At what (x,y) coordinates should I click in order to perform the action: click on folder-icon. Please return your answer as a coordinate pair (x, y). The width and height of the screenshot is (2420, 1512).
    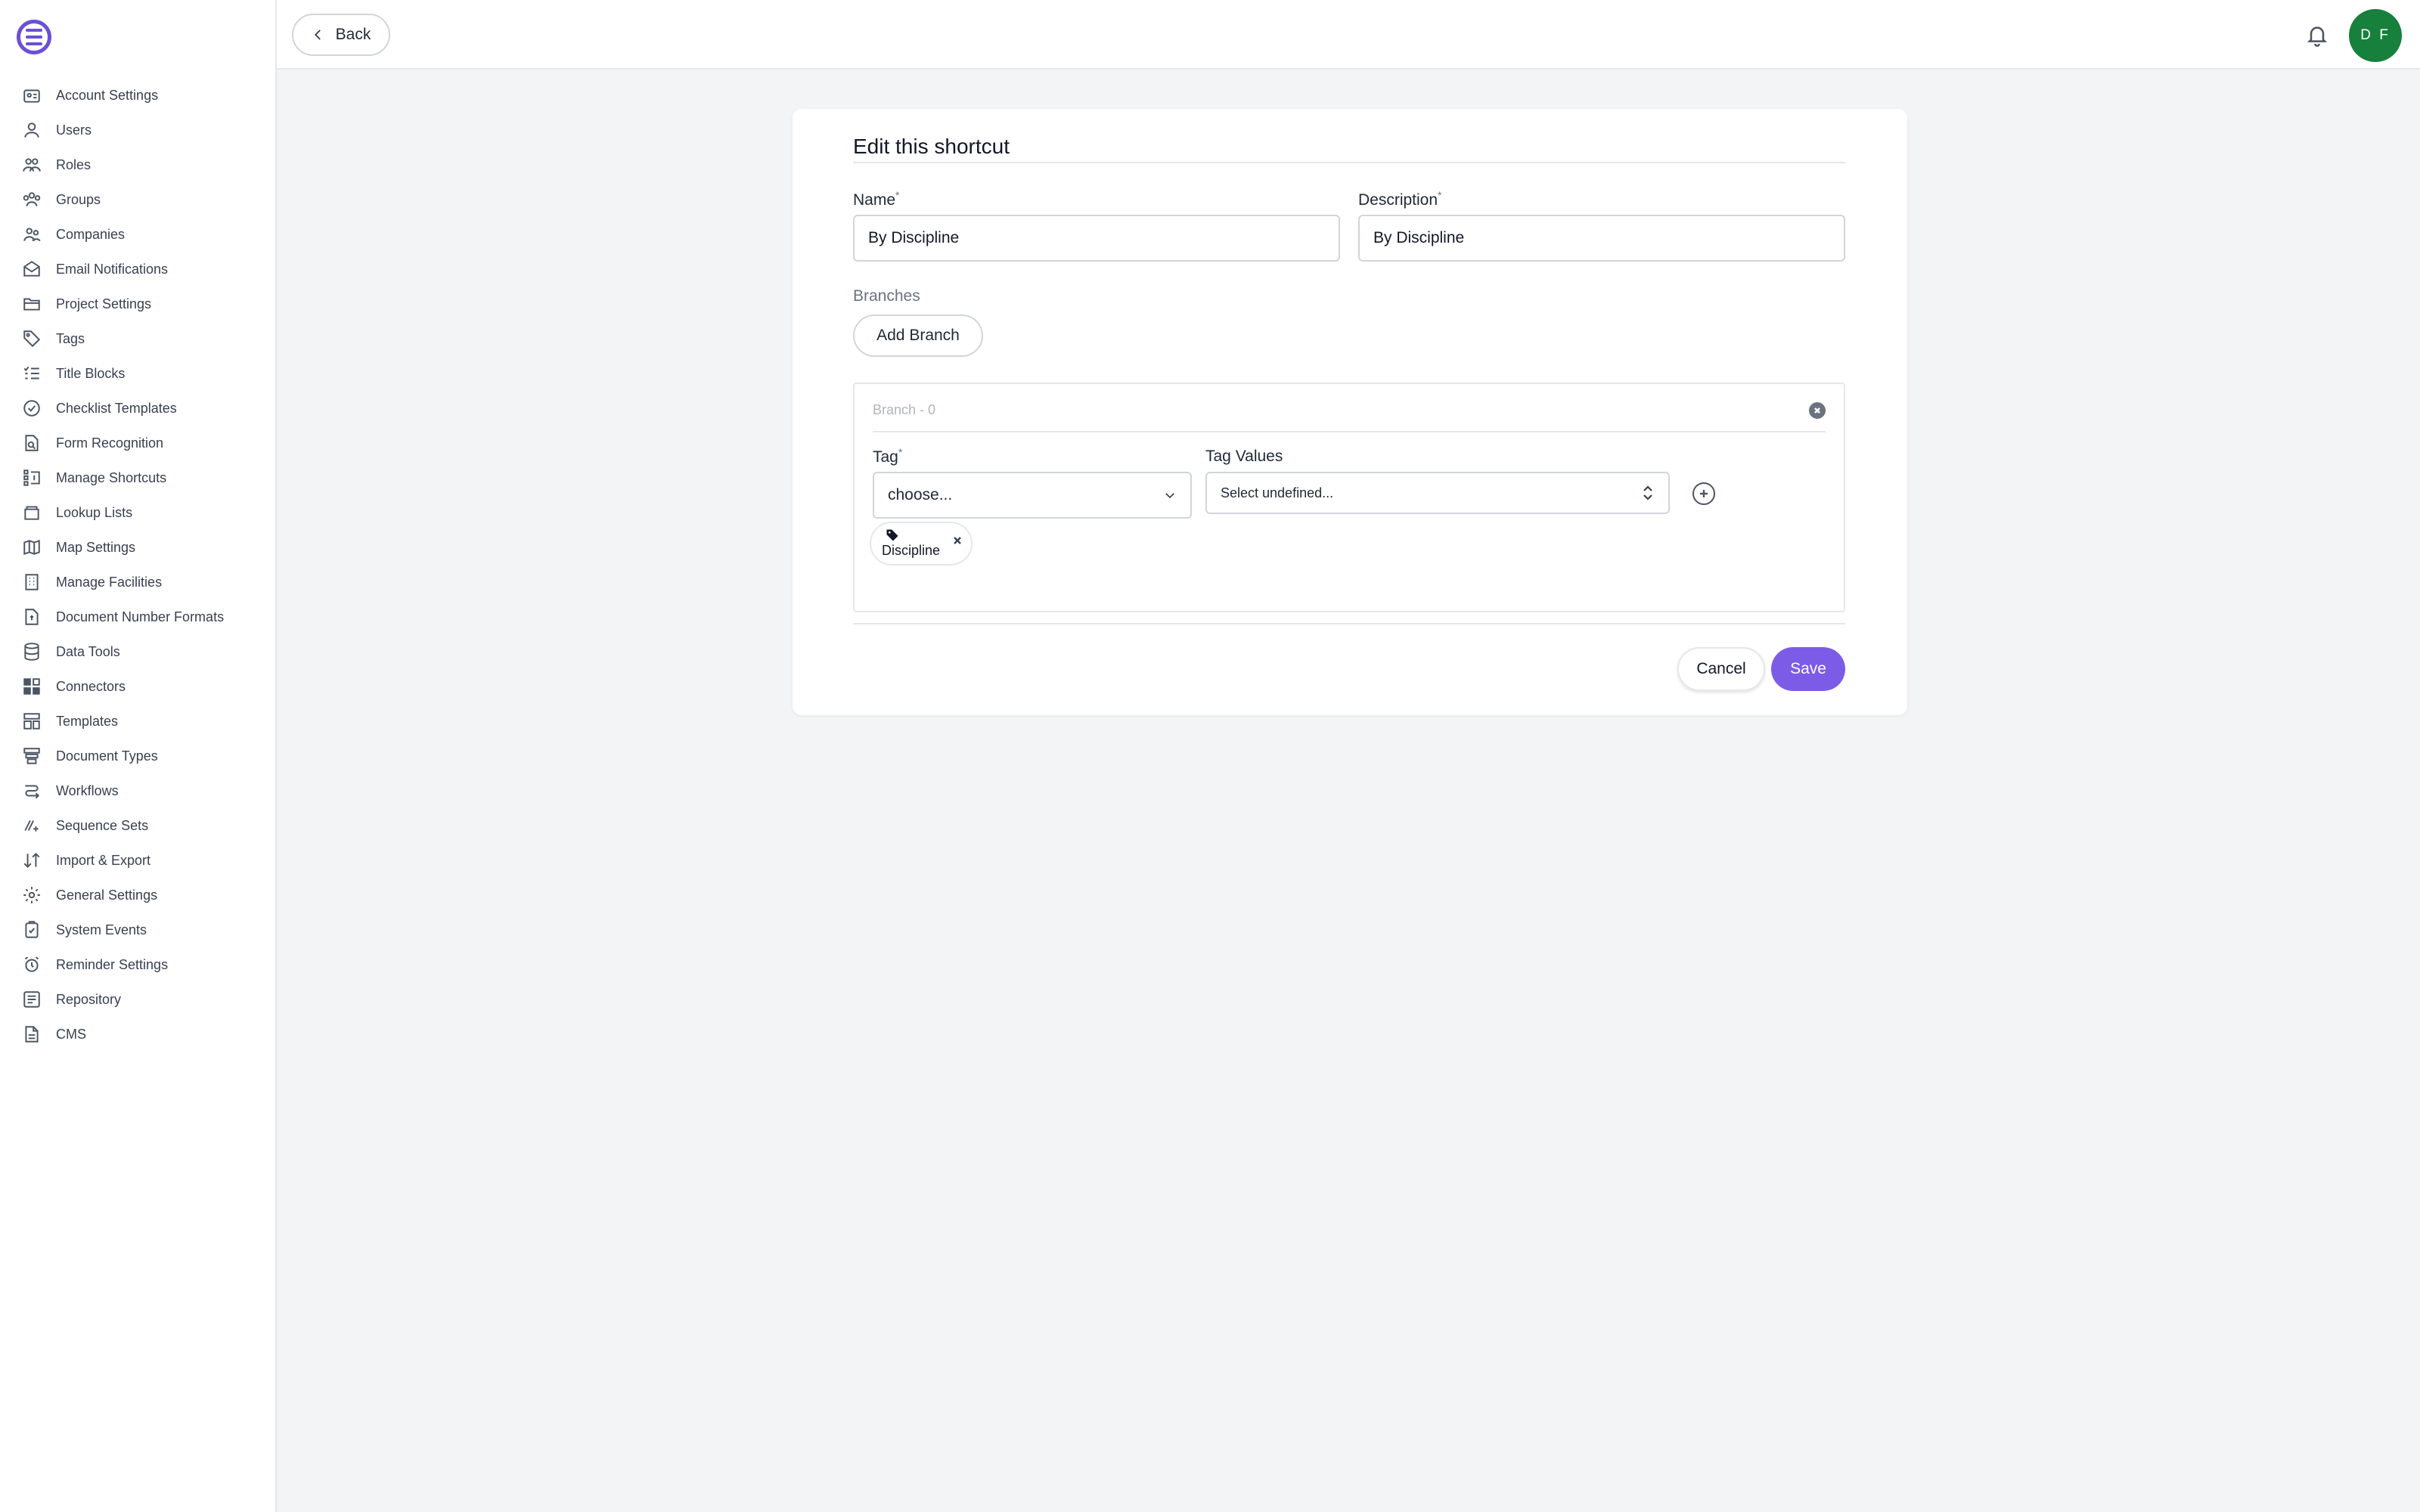
    Looking at the image, I should click on (31, 303).